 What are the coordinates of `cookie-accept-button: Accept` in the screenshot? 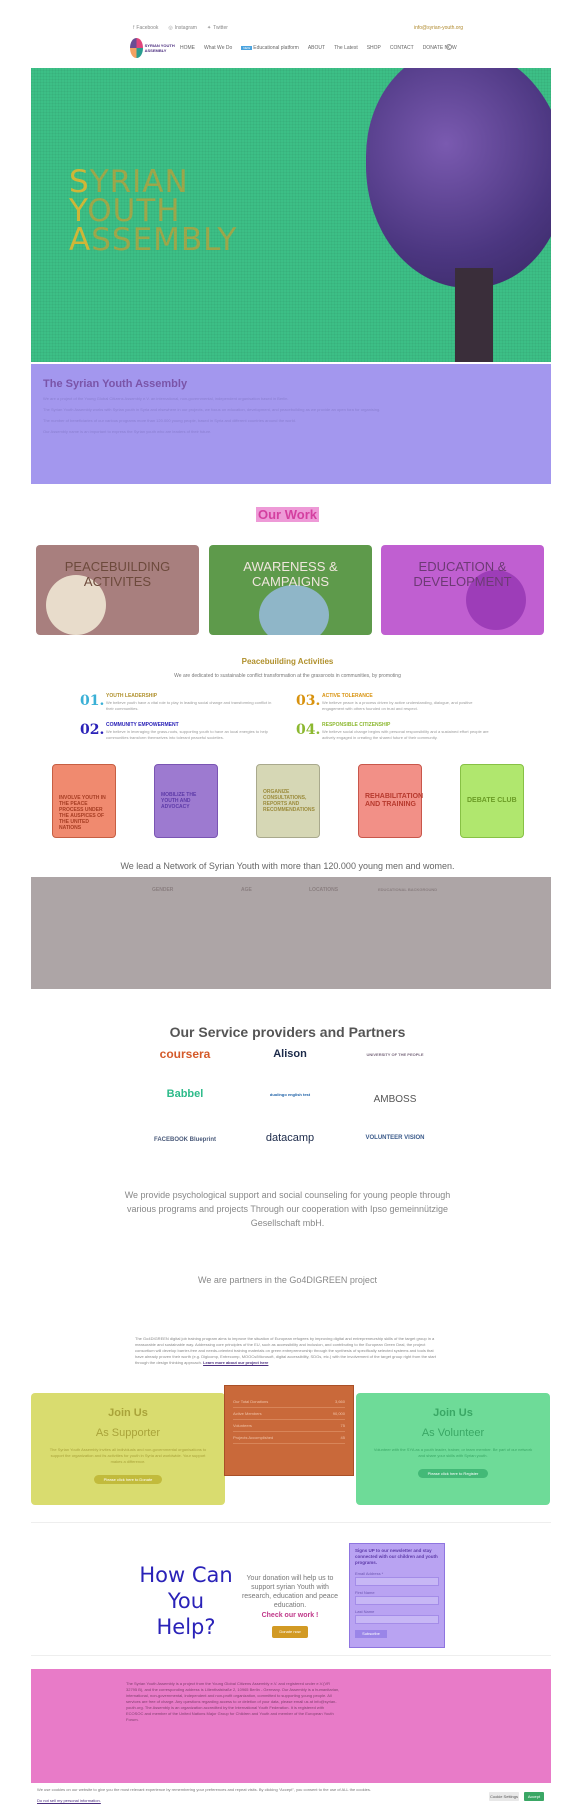 It's located at (534, 1796).